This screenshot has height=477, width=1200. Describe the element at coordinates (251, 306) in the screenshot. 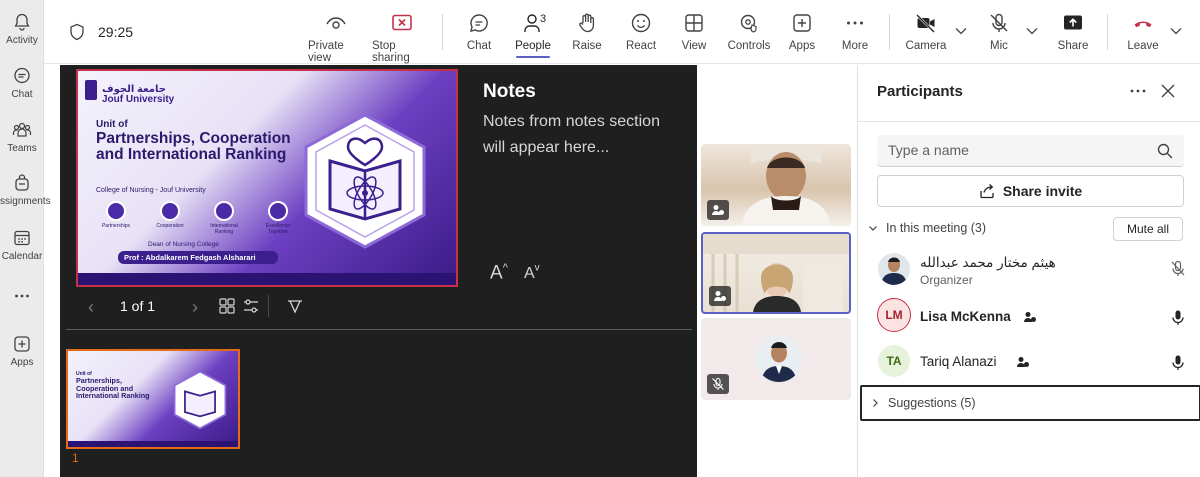

I see `sliders-icon` at that location.